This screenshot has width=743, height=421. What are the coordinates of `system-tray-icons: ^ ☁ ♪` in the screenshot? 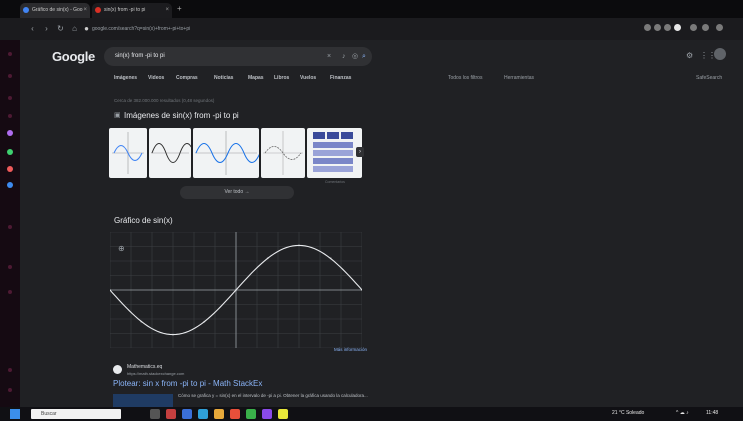 It's located at (682, 413).